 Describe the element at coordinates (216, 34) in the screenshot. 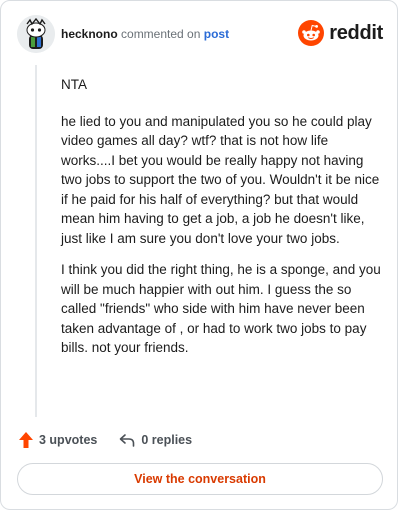

I see `post-link: post` at that location.